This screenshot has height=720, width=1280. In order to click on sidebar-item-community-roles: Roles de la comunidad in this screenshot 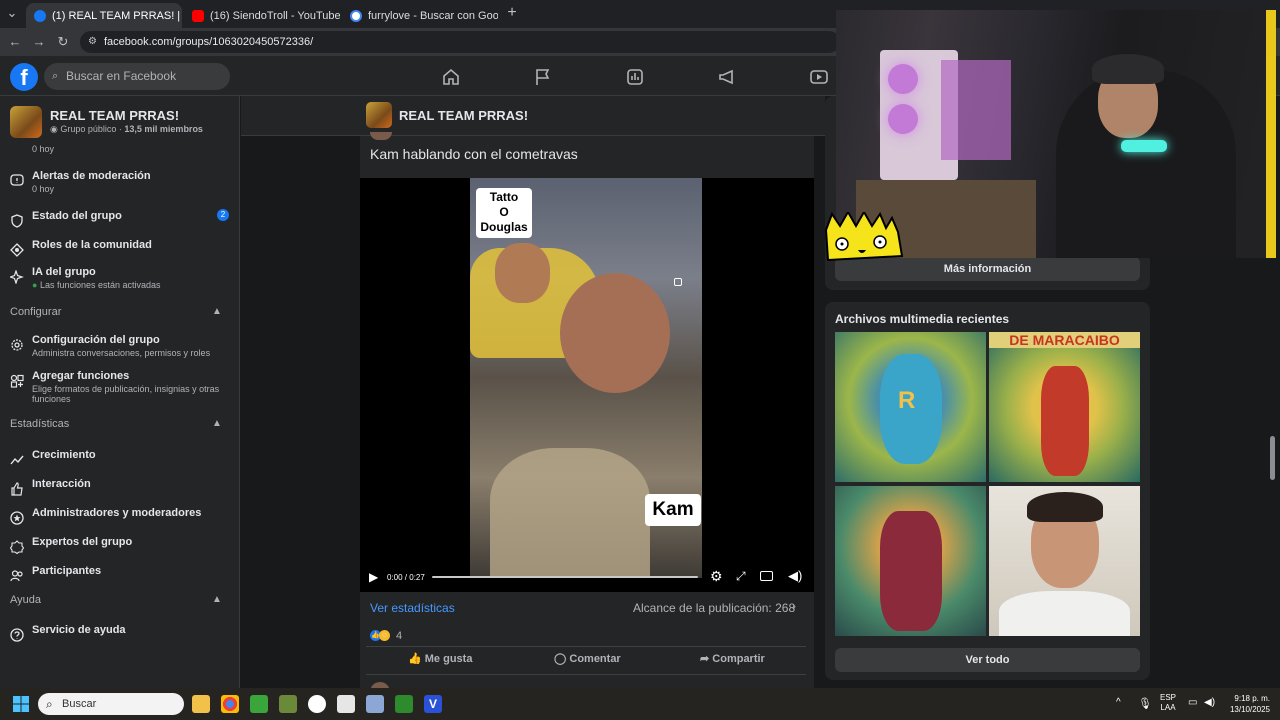, I will do `click(119, 251)`.